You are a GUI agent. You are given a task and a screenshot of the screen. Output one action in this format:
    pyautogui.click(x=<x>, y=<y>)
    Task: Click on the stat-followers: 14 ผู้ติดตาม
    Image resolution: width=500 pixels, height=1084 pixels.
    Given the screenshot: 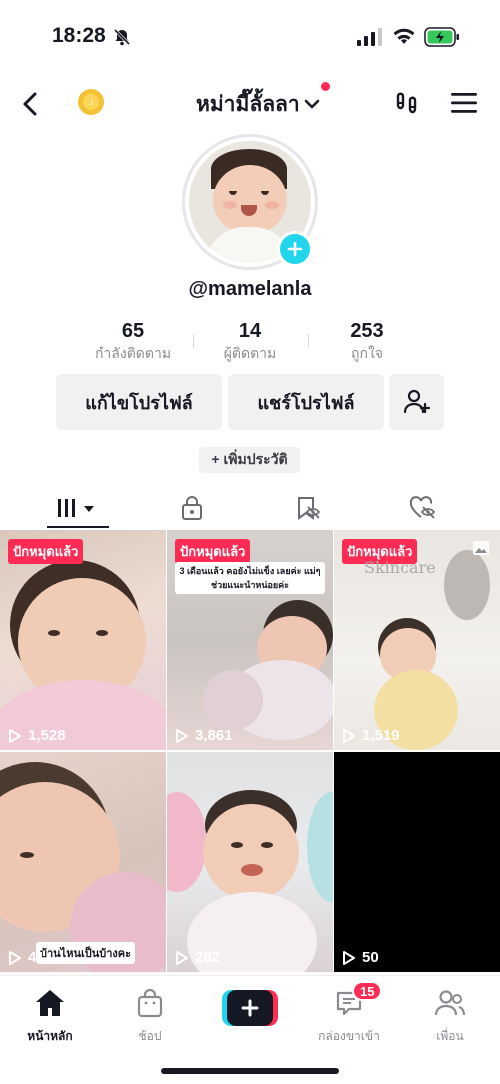 What is the action you would take?
    pyautogui.click(x=250, y=340)
    